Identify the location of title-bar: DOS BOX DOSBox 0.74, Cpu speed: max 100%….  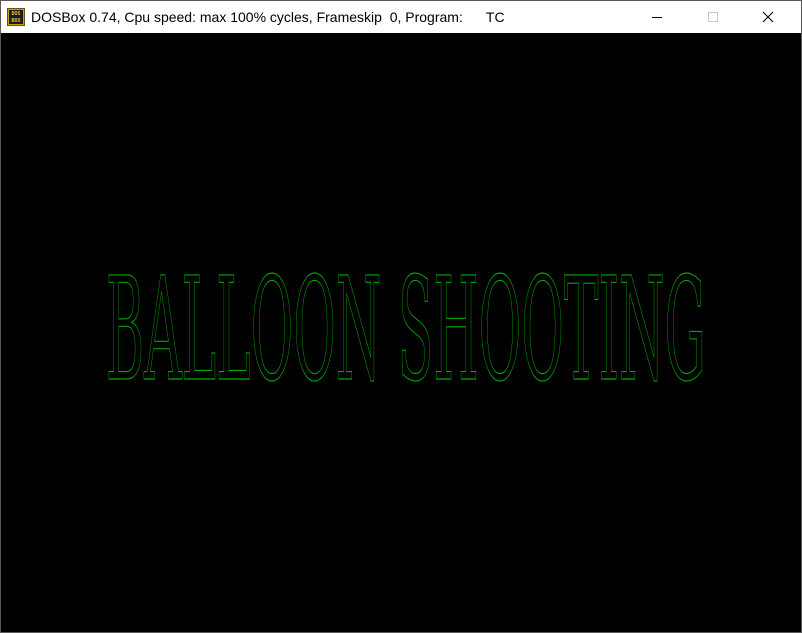
(401, 17).